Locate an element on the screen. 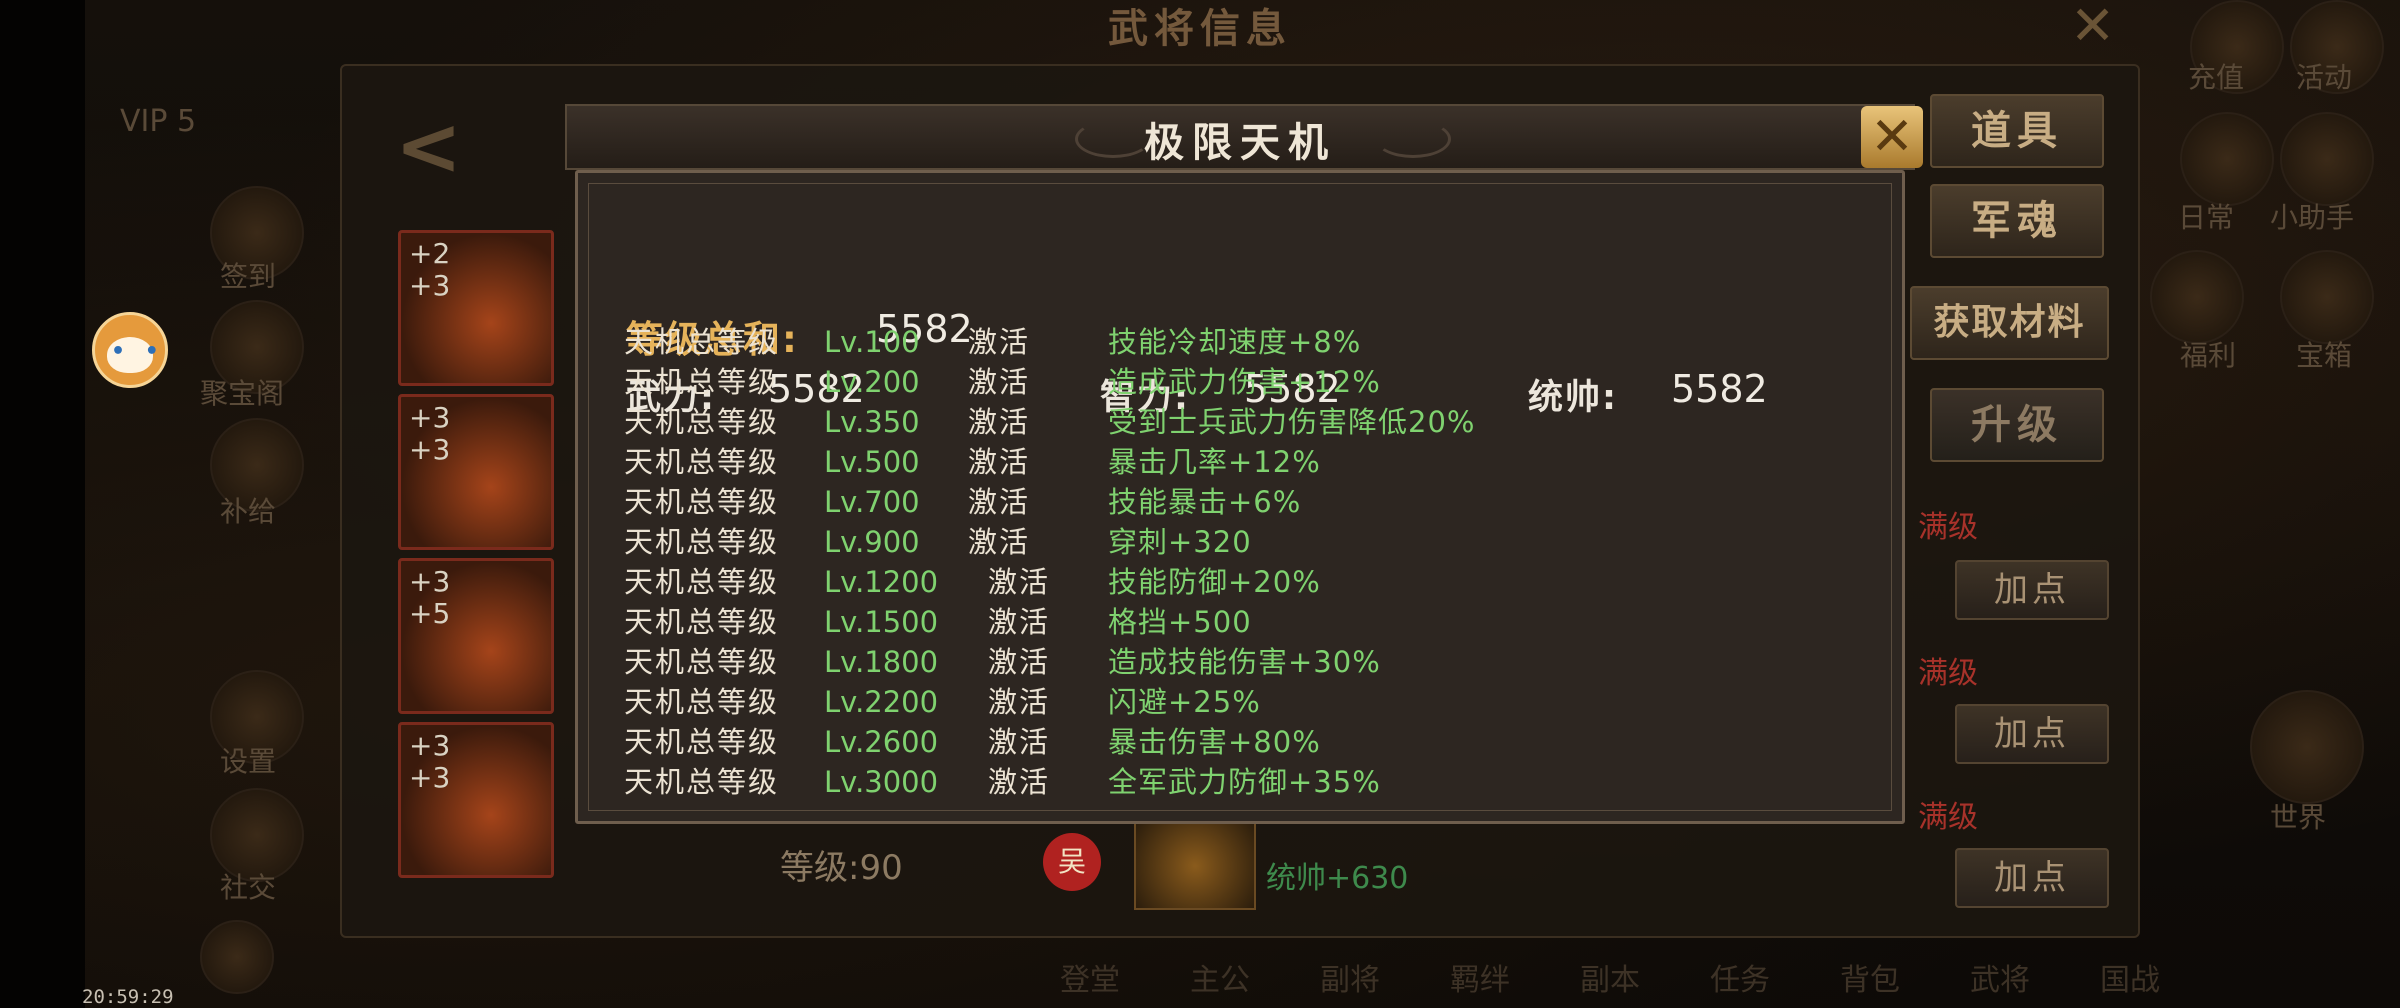  slot-bottom-bonus: +5 is located at coordinates (430, 613).